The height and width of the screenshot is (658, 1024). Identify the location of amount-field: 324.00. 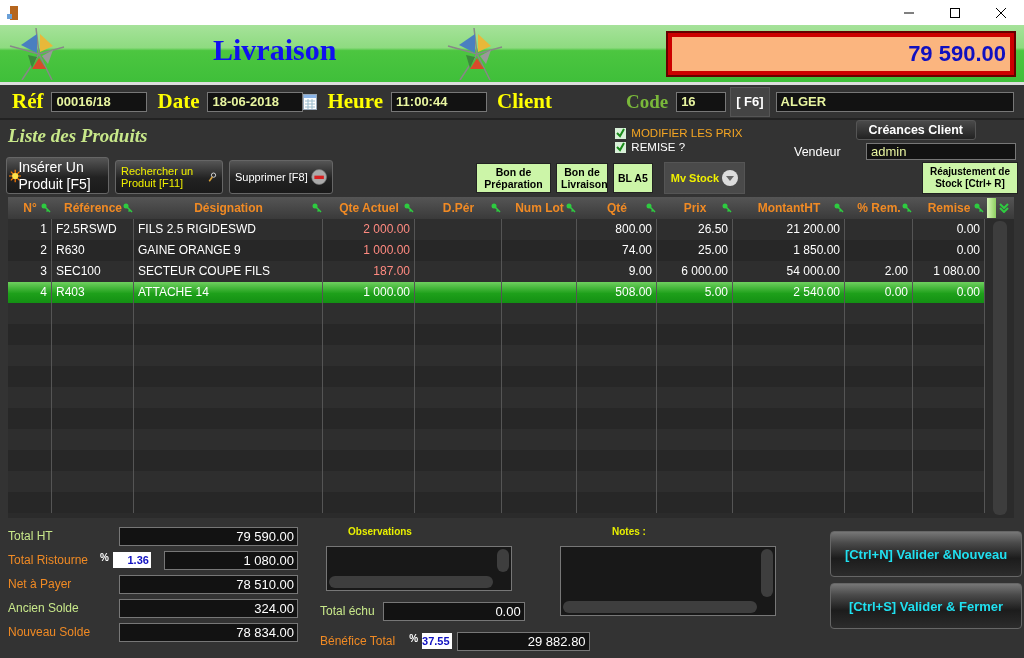
(208, 608).